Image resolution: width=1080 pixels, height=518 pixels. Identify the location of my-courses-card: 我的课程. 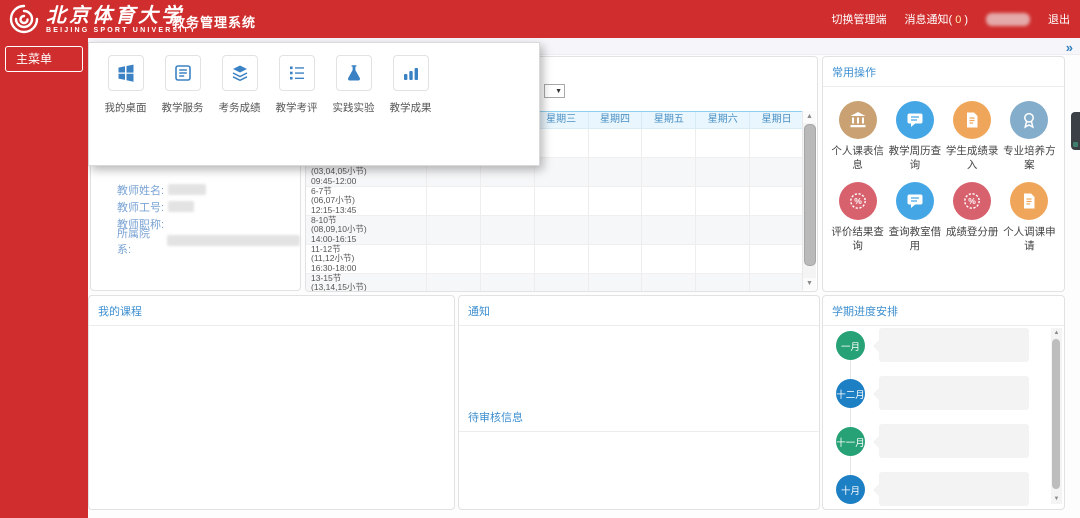
(271, 402).